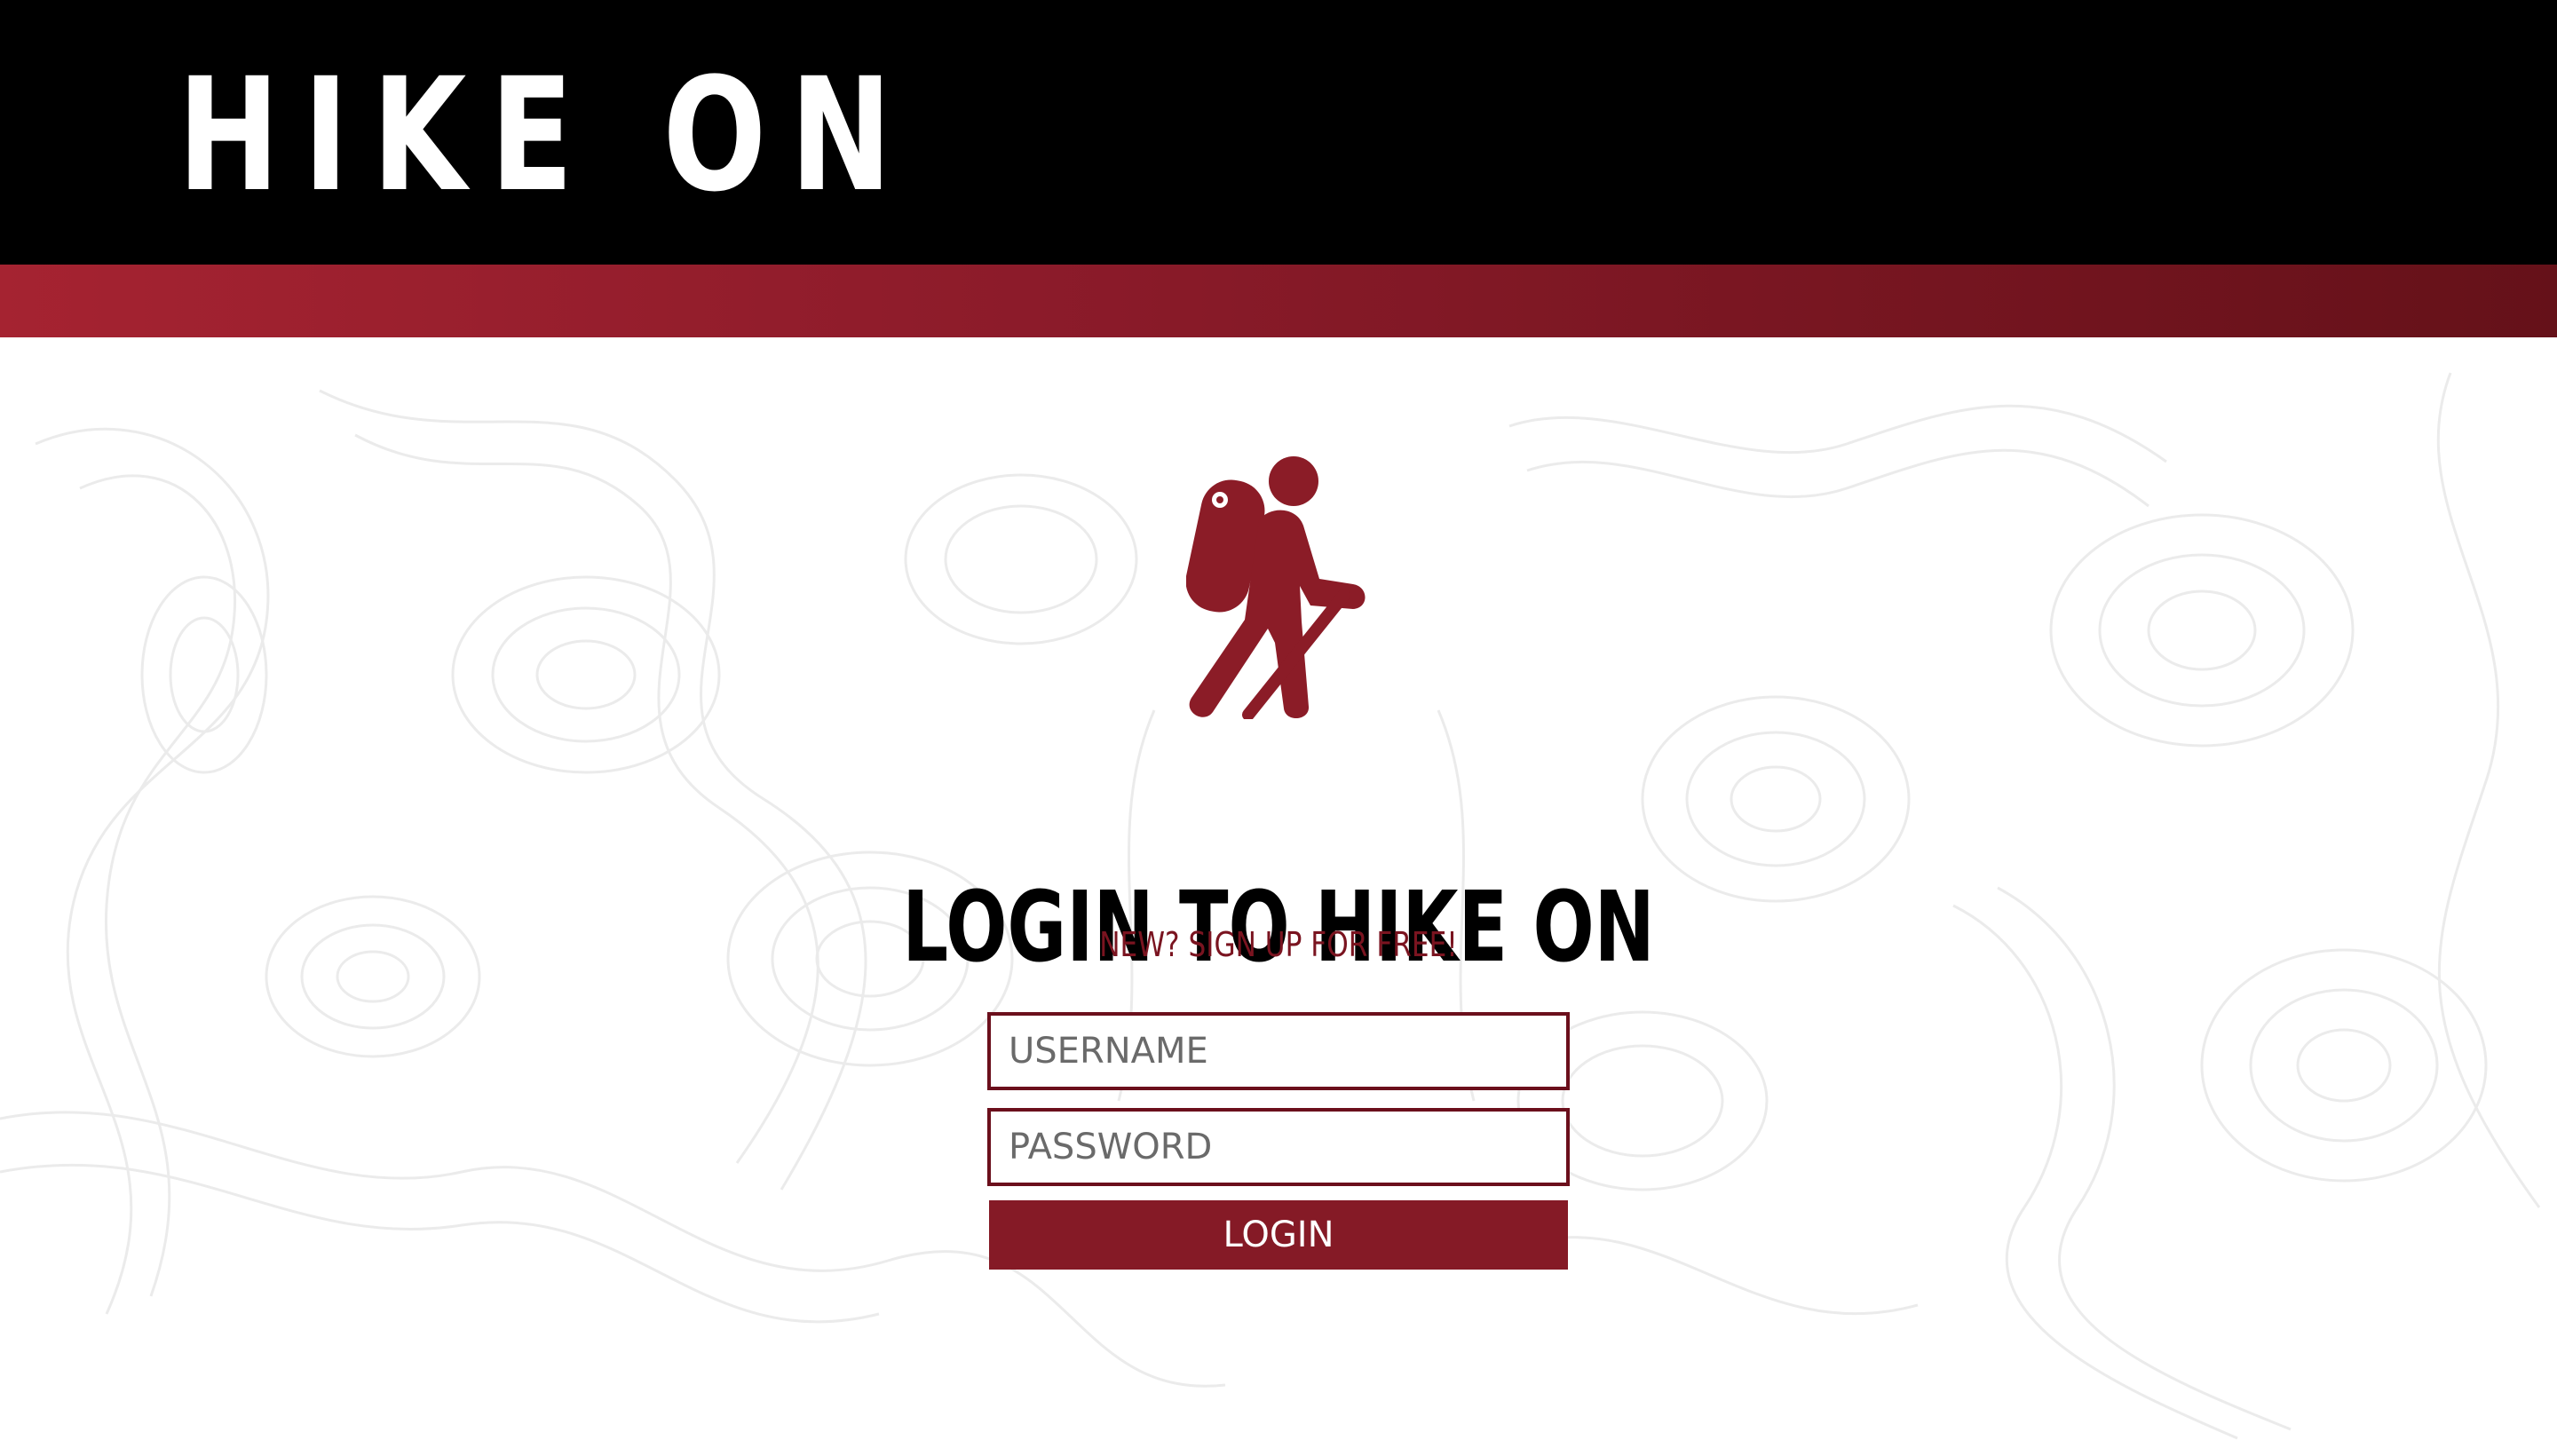 This screenshot has width=2557, height=1456. What do you see at coordinates (547, 135) in the screenshot?
I see `brand-logo-text: HIKE ON` at bounding box center [547, 135].